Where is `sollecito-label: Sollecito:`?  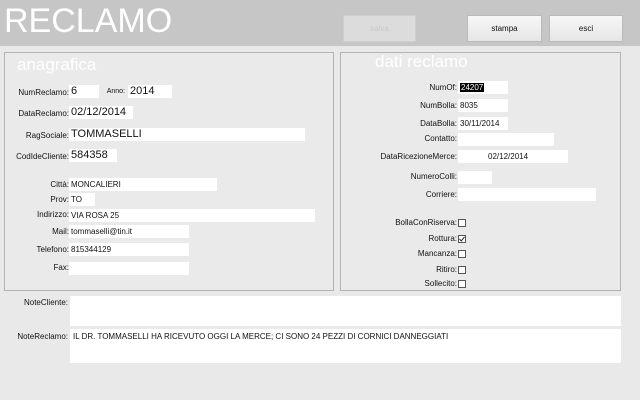 sollecito-label: Sollecito: is located at coordinates (440, 283).